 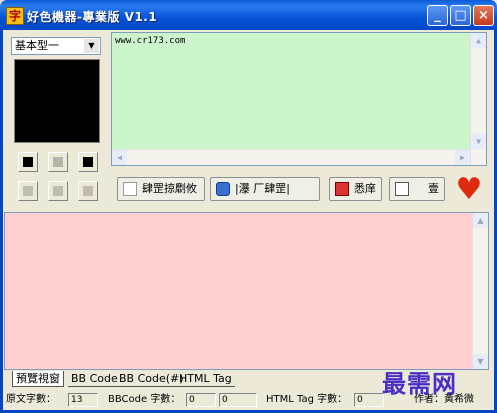 What do you see at coordinates (469, 190) in the screenshot?
I see `heart-icon: ♥` at bounding box center [469, 190].